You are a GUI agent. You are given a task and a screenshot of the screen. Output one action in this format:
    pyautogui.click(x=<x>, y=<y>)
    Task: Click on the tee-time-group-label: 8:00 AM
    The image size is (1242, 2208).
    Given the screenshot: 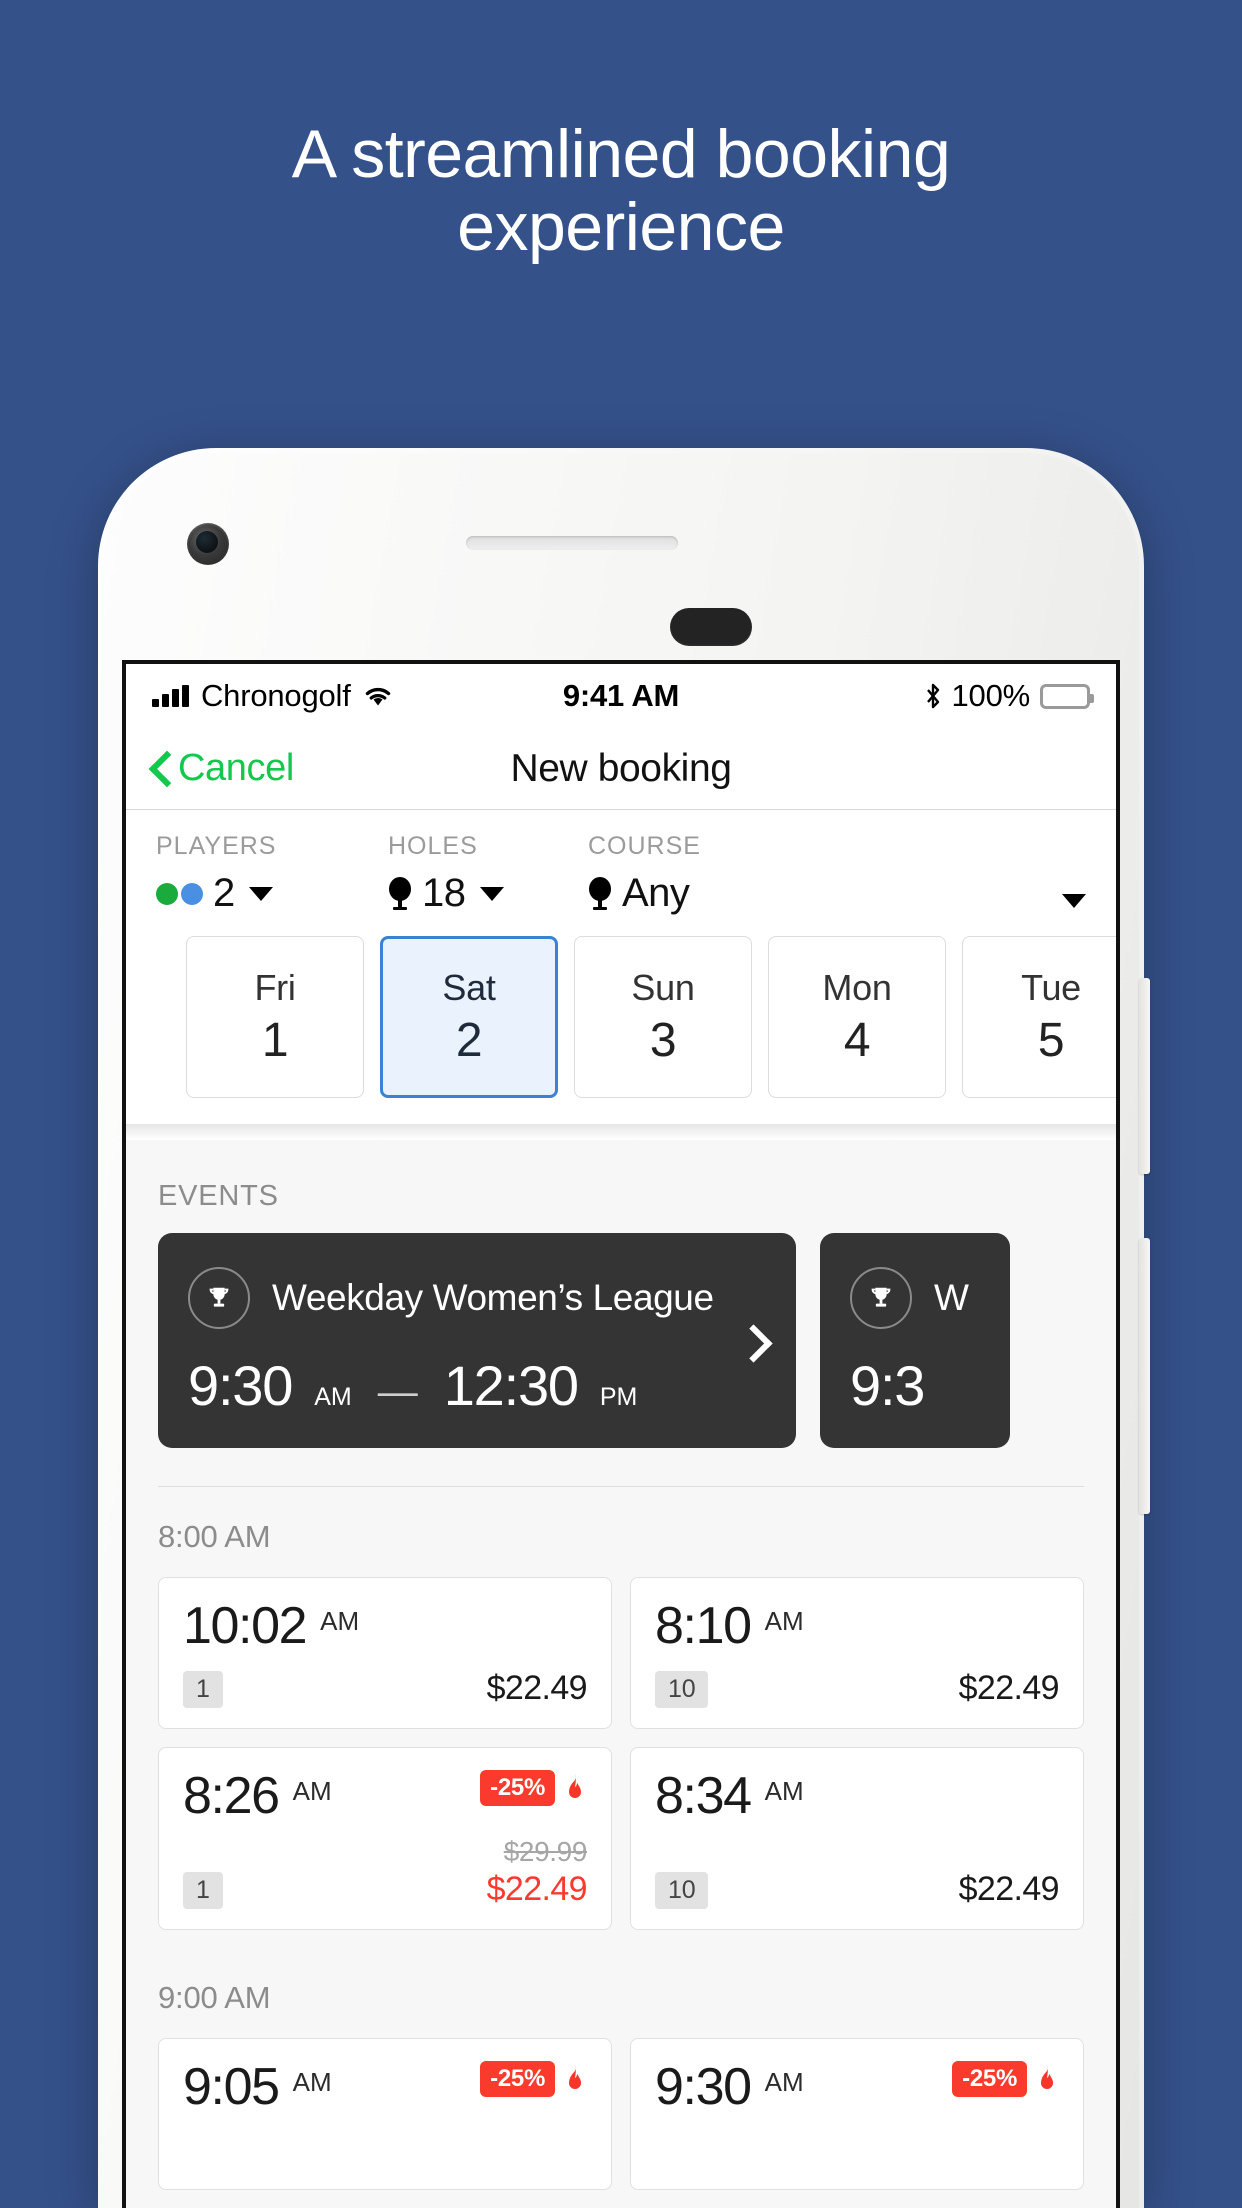 What is the action you would take?
    pyautogui.click(x=214, y=1536)
    